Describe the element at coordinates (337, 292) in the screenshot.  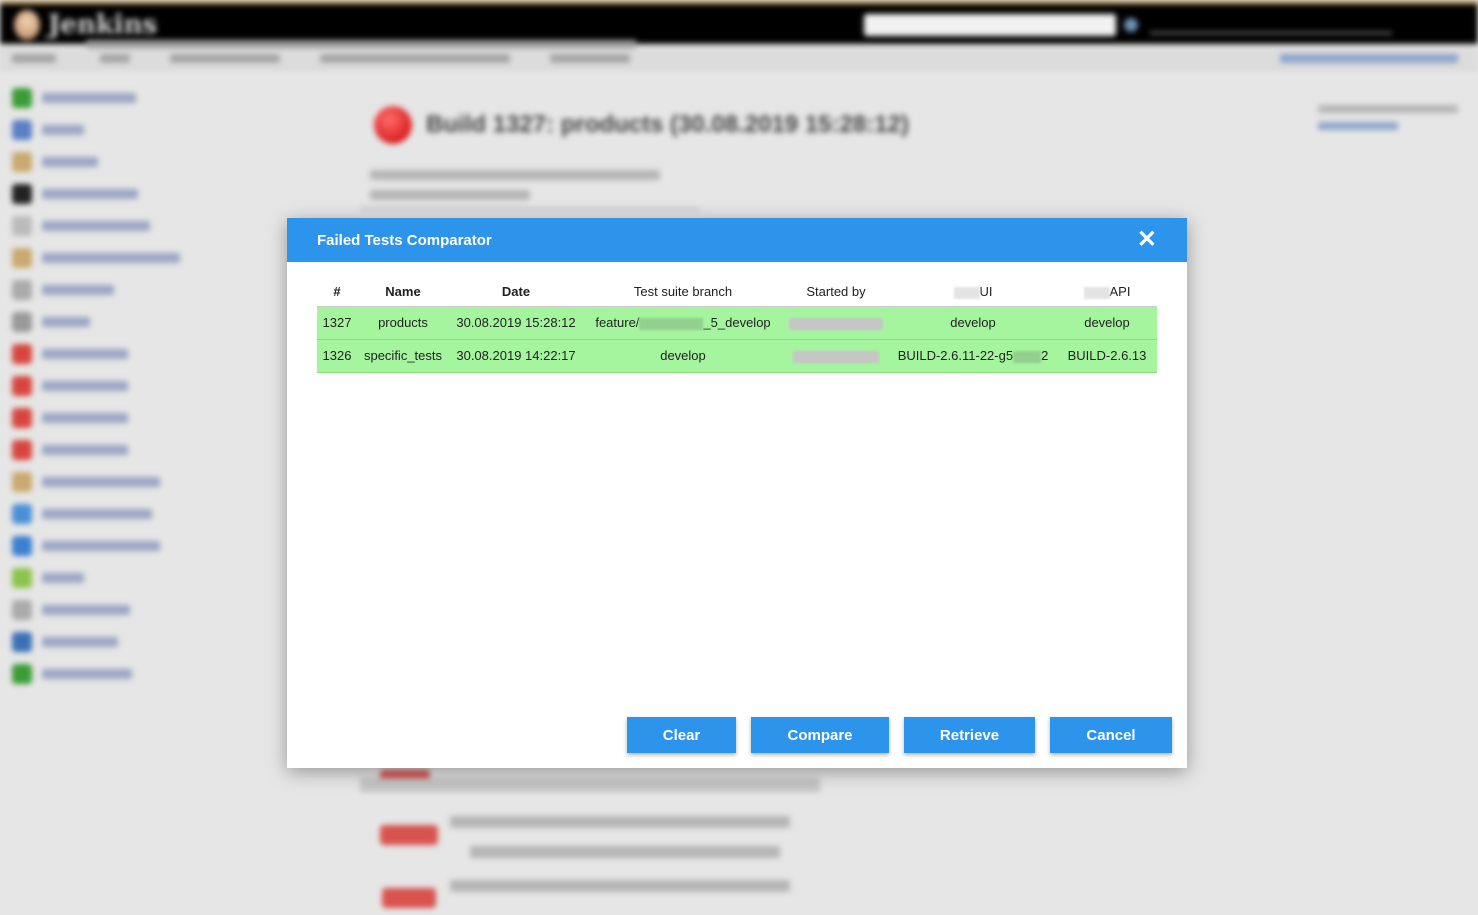
I see `col-number: #` at that location.